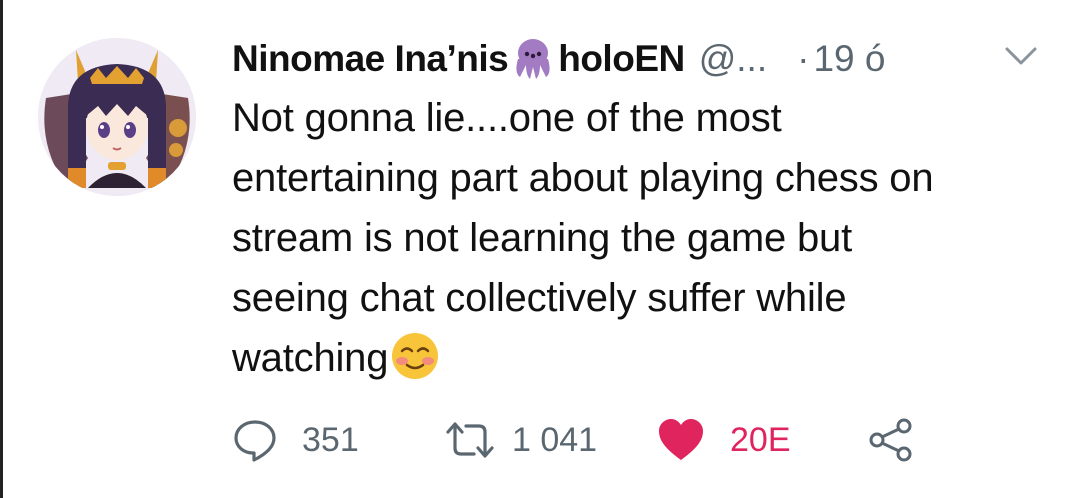 The width and height of the screenshot is (1080, 498). Describe the element at coordinates (1, 249) in the screenshot. I see `left-edge-border` at that location.